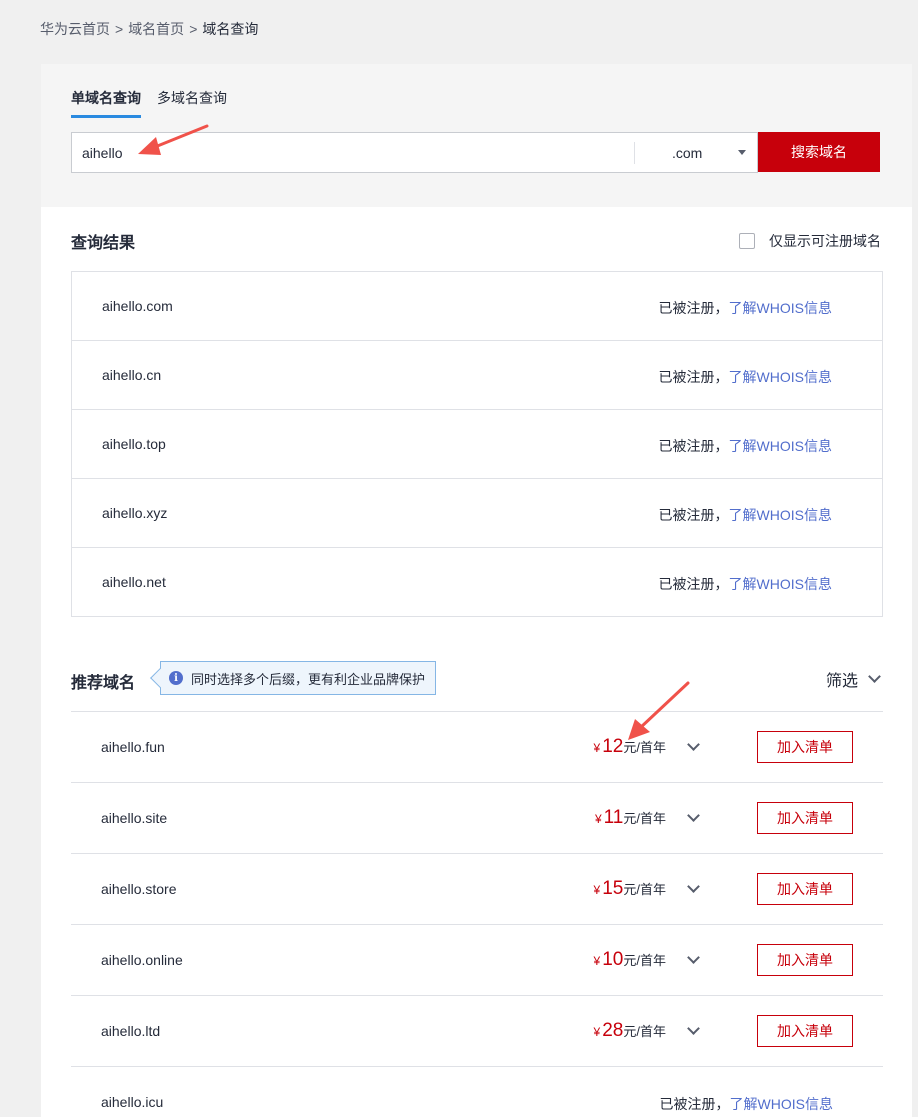  Describe the element at coordinates (142, 960) in the screenshot. I see `recommended-domain: aihello.online` at that location.